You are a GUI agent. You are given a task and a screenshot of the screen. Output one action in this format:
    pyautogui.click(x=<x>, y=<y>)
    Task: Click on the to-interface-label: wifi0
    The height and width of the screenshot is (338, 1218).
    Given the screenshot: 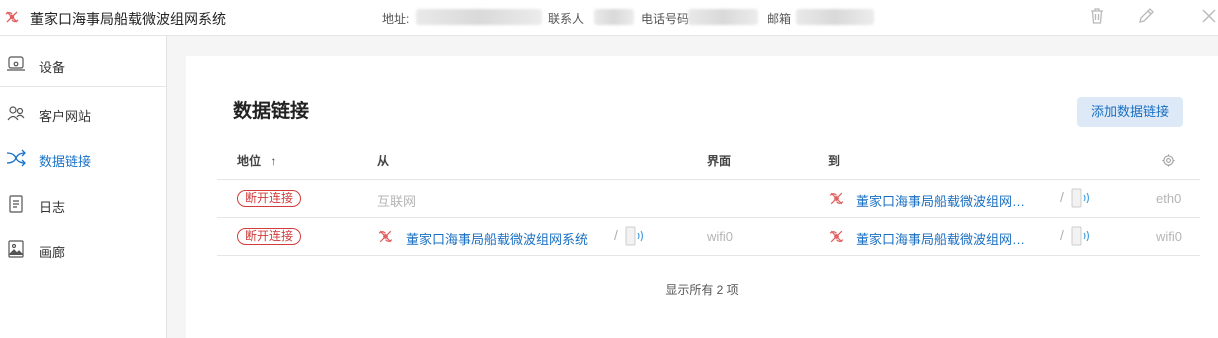 What is the action you would take?
    pyautogui.click(x=1169, y=236)
    